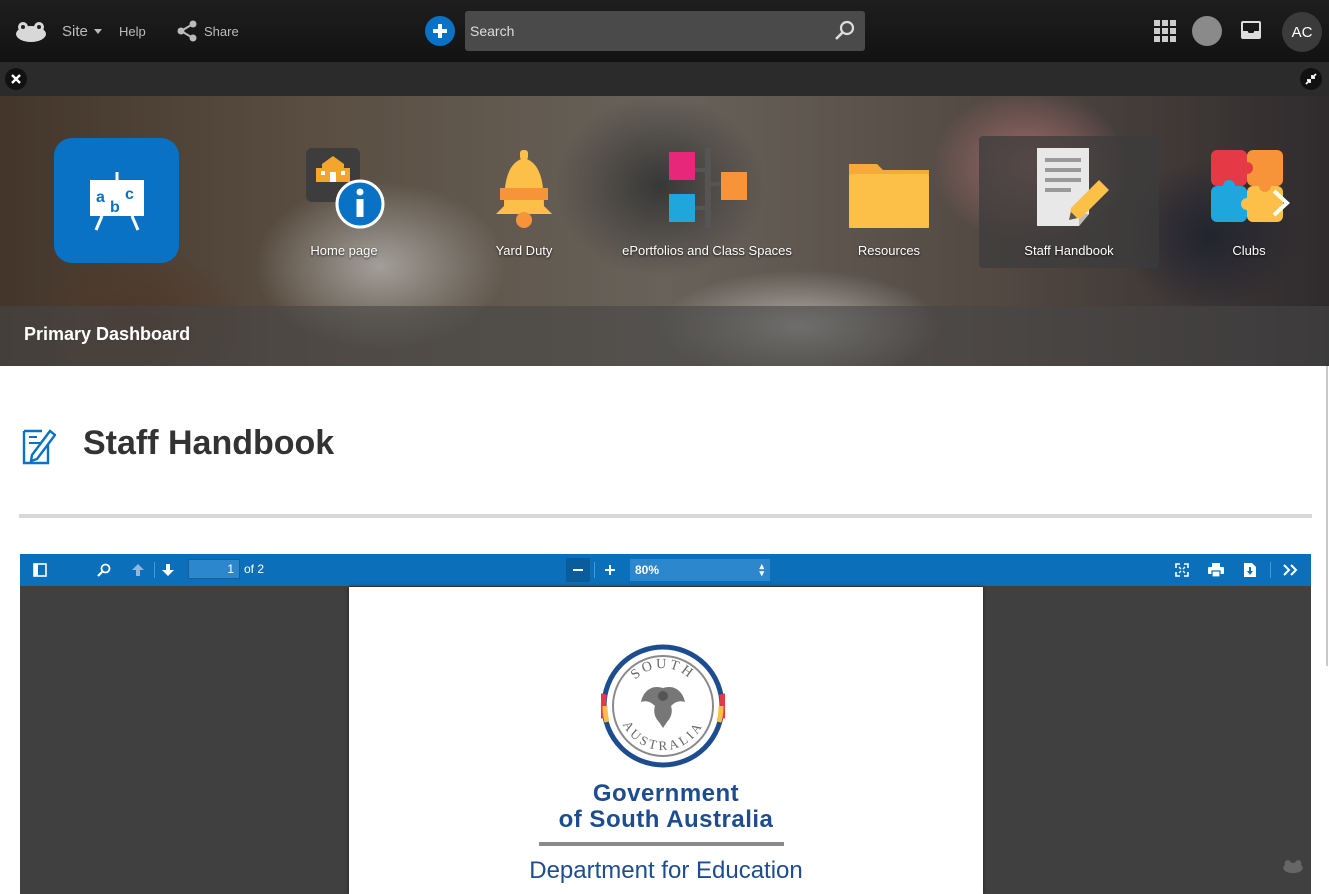  I want to click on collapse-icon, so click(1311, 79).